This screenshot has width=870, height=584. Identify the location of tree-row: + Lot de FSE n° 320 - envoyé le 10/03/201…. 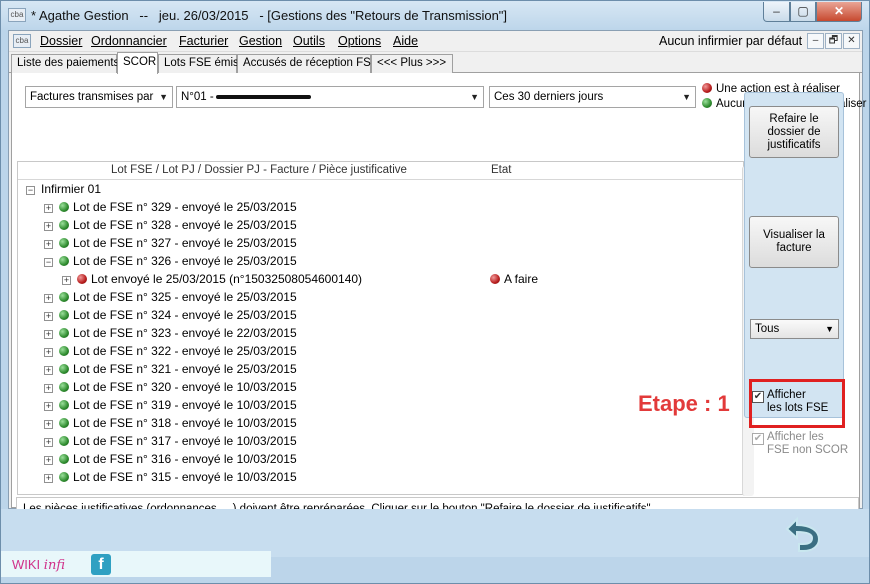
(170, 387).